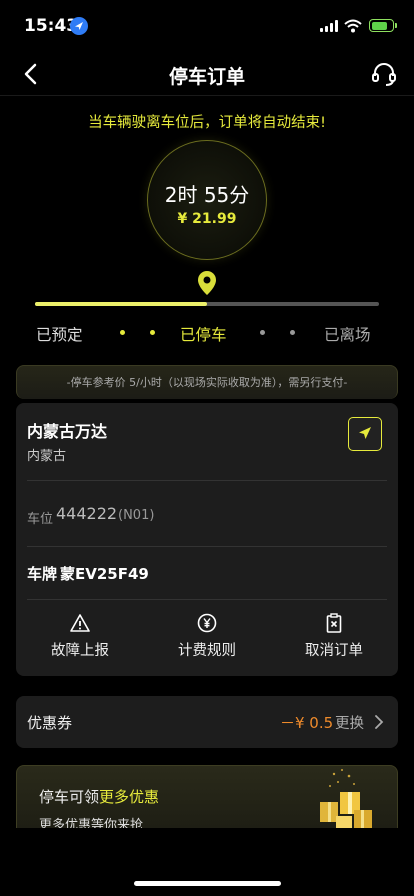 Image resolution: width=414 pixels, height=896 pixels. I want to click on status-bar: 15:43, so click(207, 25).